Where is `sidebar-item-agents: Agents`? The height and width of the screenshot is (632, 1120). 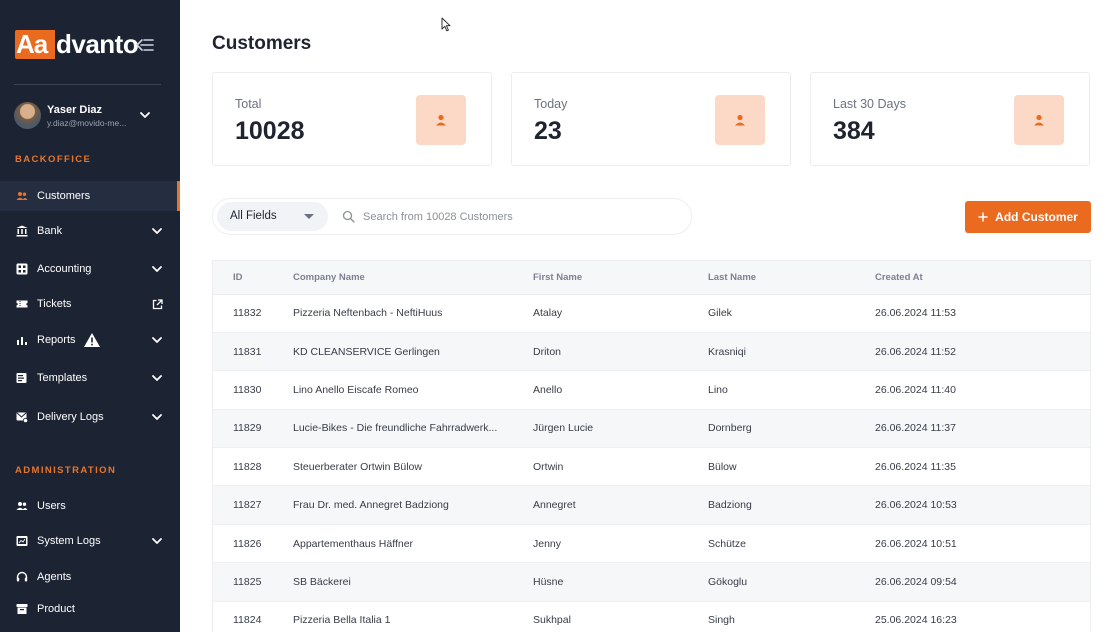 sidebar-item-agents: Agents is located at coordinates (90, 577).